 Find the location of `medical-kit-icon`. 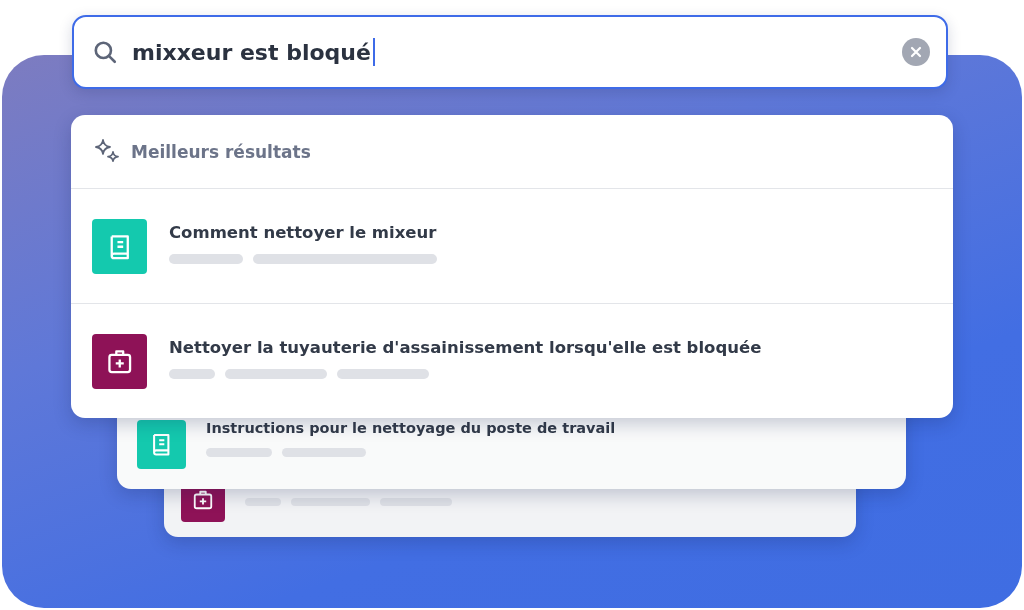

medical-kit-icon is located at coordinates (119, 361).